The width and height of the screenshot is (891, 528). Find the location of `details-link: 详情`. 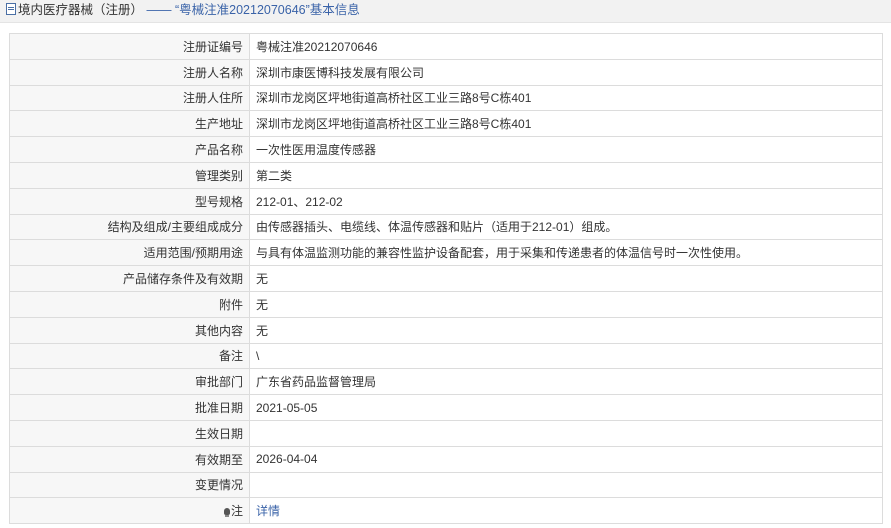

details-link: 详情 is located at coordinates (268, 511).